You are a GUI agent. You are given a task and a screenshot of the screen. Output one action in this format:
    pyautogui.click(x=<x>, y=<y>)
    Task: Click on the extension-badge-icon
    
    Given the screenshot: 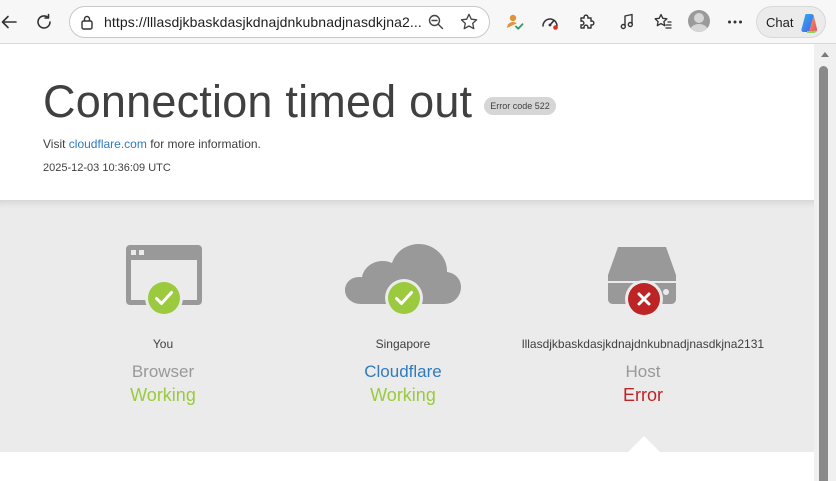 What is the action you would take?
    pyautogui.click(x=515, y=22)
    